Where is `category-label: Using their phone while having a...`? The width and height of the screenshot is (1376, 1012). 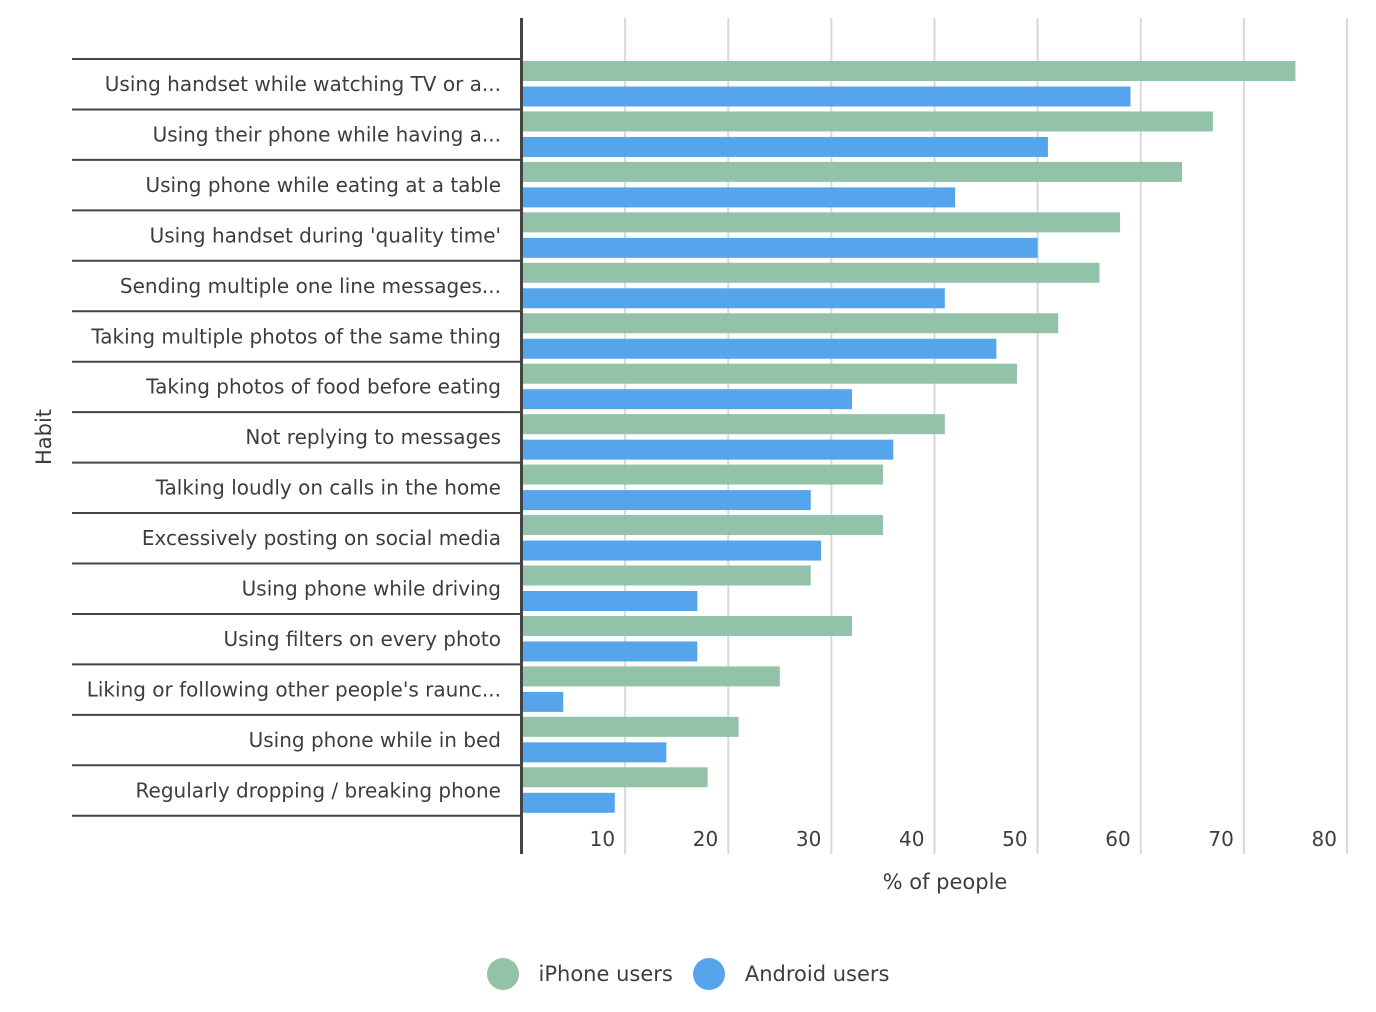
category-label: Using their phone while having a... is located at coordinates (327, 134).